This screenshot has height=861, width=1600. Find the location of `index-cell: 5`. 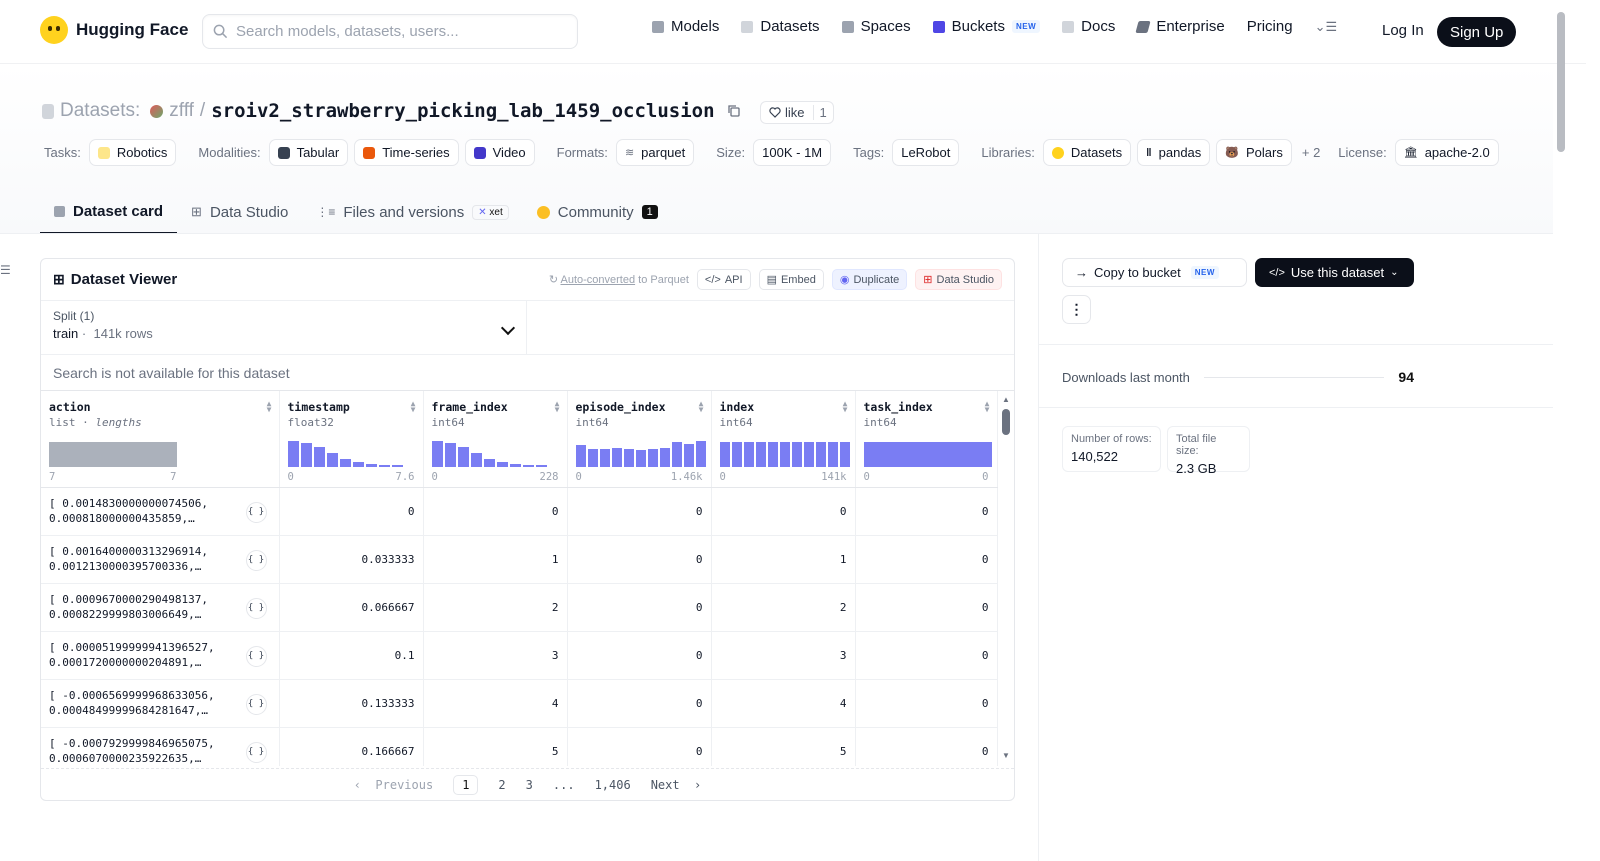

index-cell: 5 is located at coordinates (783, 746).